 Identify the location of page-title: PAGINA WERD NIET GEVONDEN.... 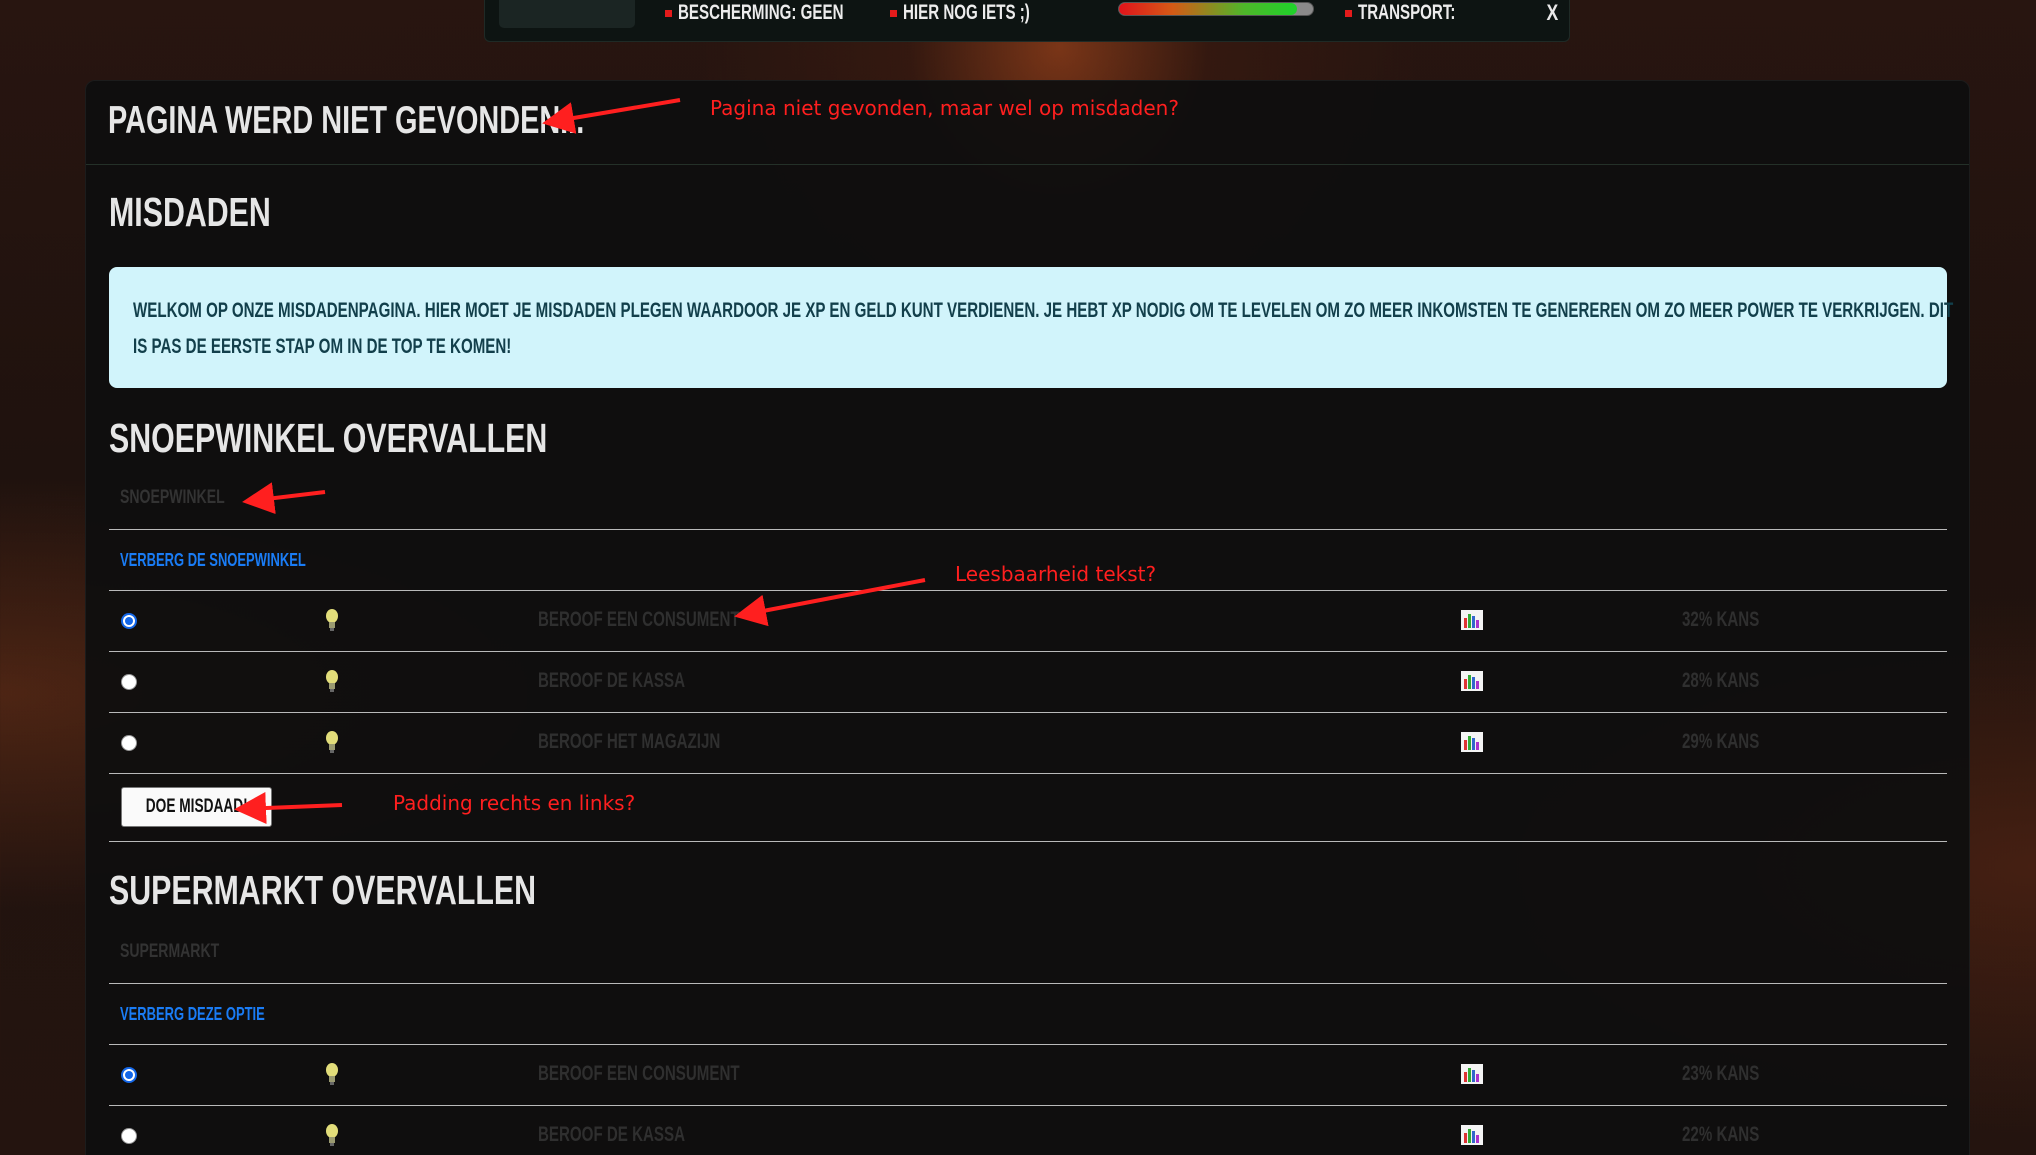
(346, 120).